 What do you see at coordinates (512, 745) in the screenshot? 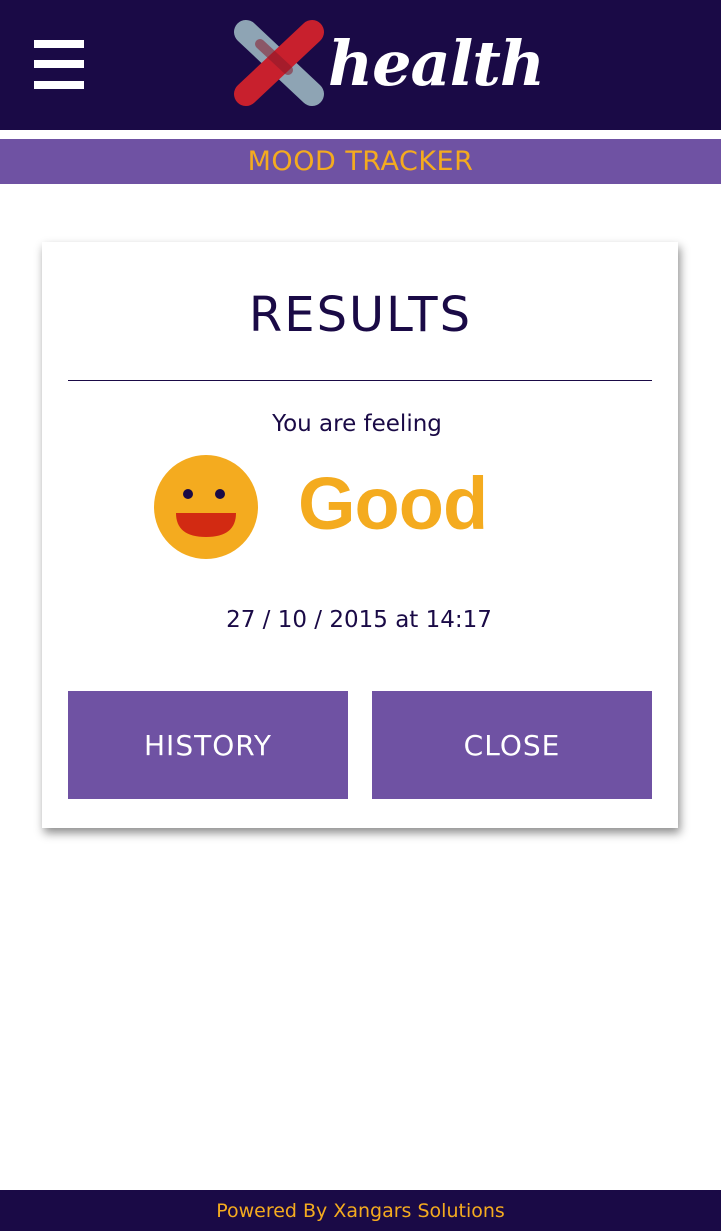
I see `close-button: CLOSE` at bounding box center [512, 745].